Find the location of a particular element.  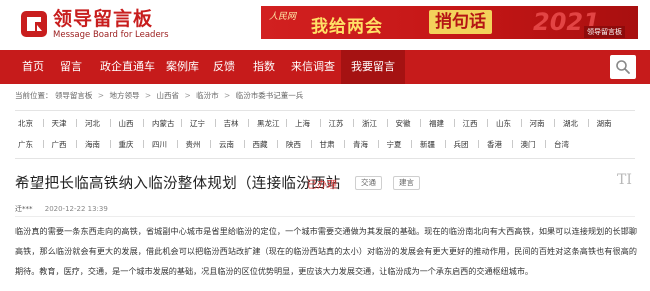

tag-suggestion: 建言 is located at coordinates (406, 183).